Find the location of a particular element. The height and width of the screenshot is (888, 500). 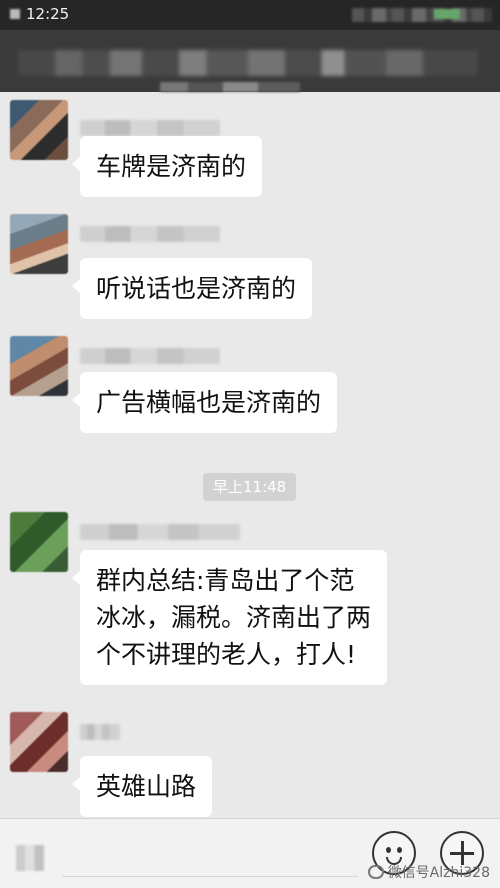

title-blurred is located at coordinates (248, 63).